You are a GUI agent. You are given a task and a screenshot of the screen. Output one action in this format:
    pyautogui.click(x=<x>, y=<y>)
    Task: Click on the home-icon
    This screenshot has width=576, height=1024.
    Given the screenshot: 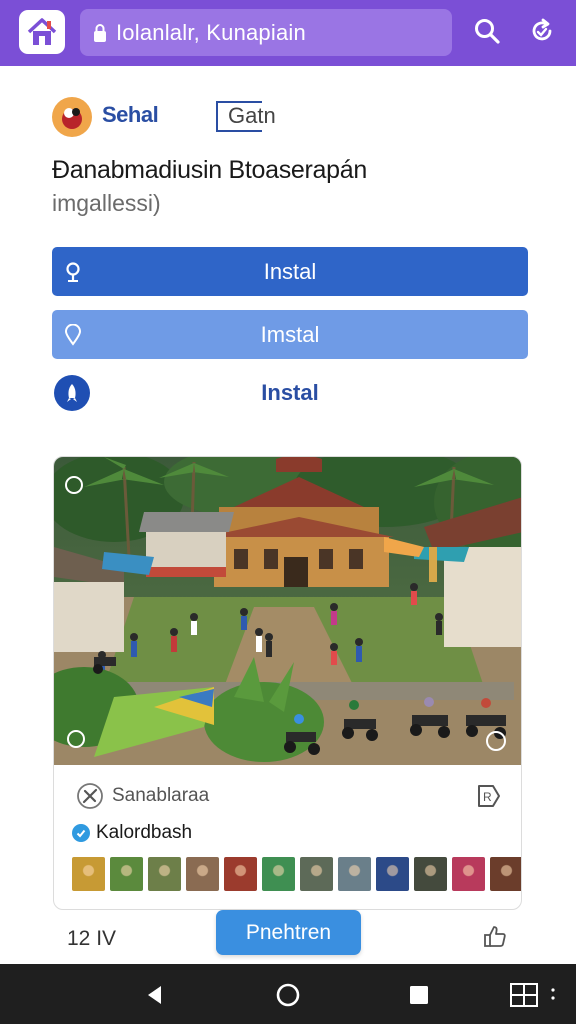 What is the action you would take?
    pyautogui.click(x=42, y=31)
    